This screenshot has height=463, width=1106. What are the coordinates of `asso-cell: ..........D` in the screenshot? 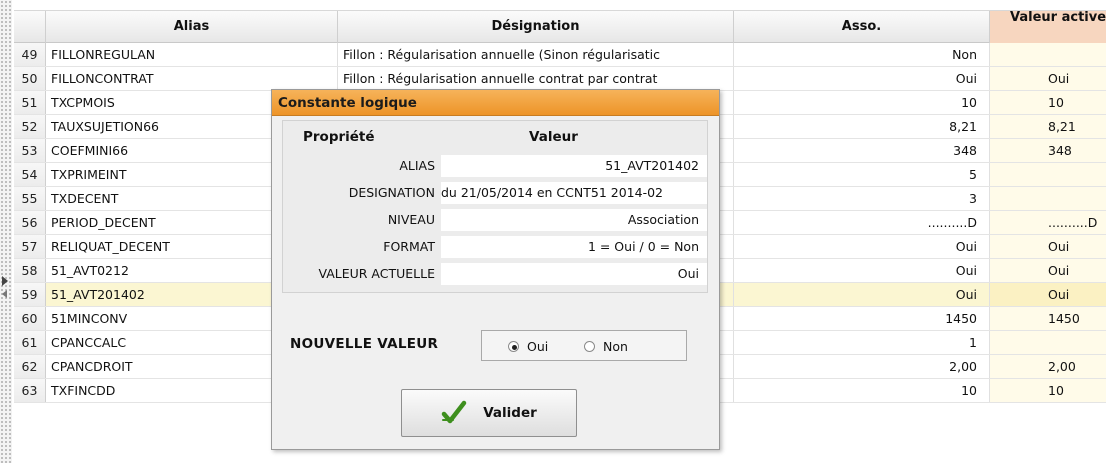 It's located at (862, 222).